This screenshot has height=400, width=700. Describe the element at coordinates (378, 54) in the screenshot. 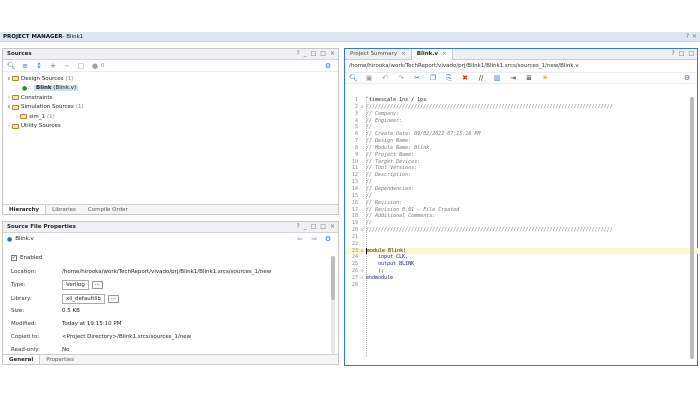

I see `tab-project-summary: Project Summary ×` at that location.